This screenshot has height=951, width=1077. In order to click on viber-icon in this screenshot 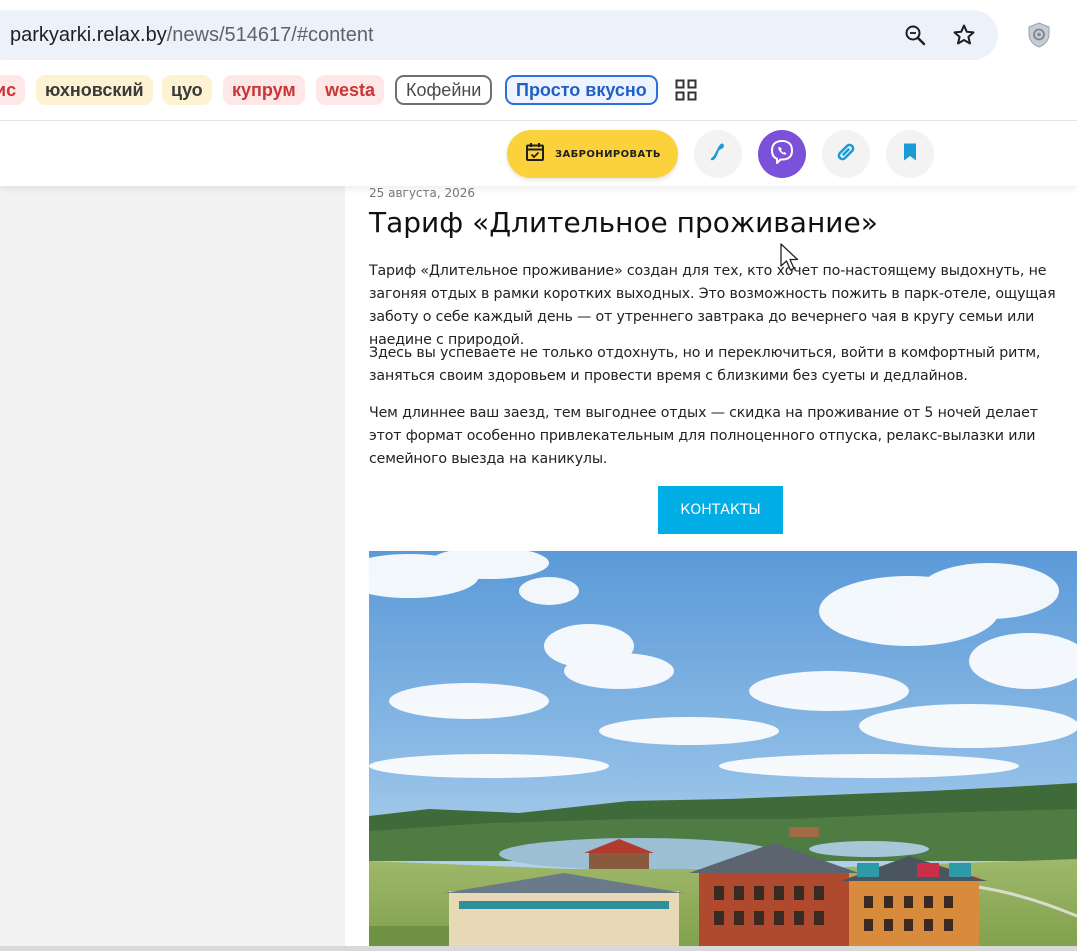, I will do `click(782, 154)`.